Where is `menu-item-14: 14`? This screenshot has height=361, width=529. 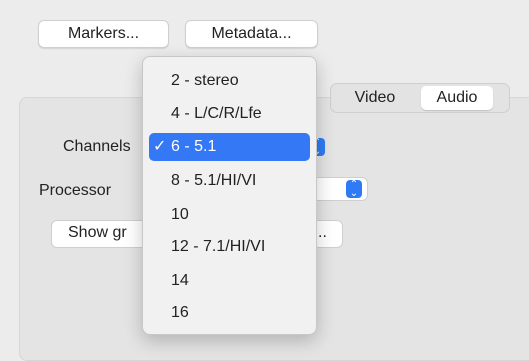
menu-item-14: 14 is located at coordinates (229, 281).